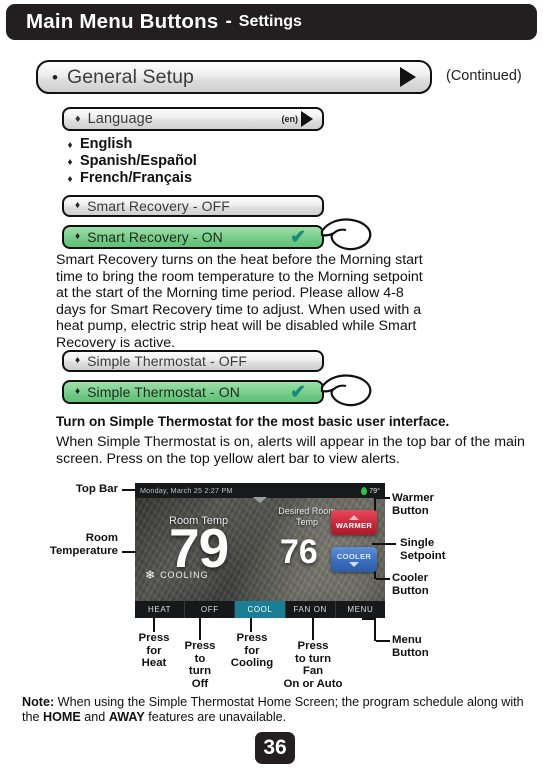 This screenshot has width=543, height=768. Describe the element at coordinates (410, 646) in the screenshot. I see `callout-menu-button: Menu Button` at that location.